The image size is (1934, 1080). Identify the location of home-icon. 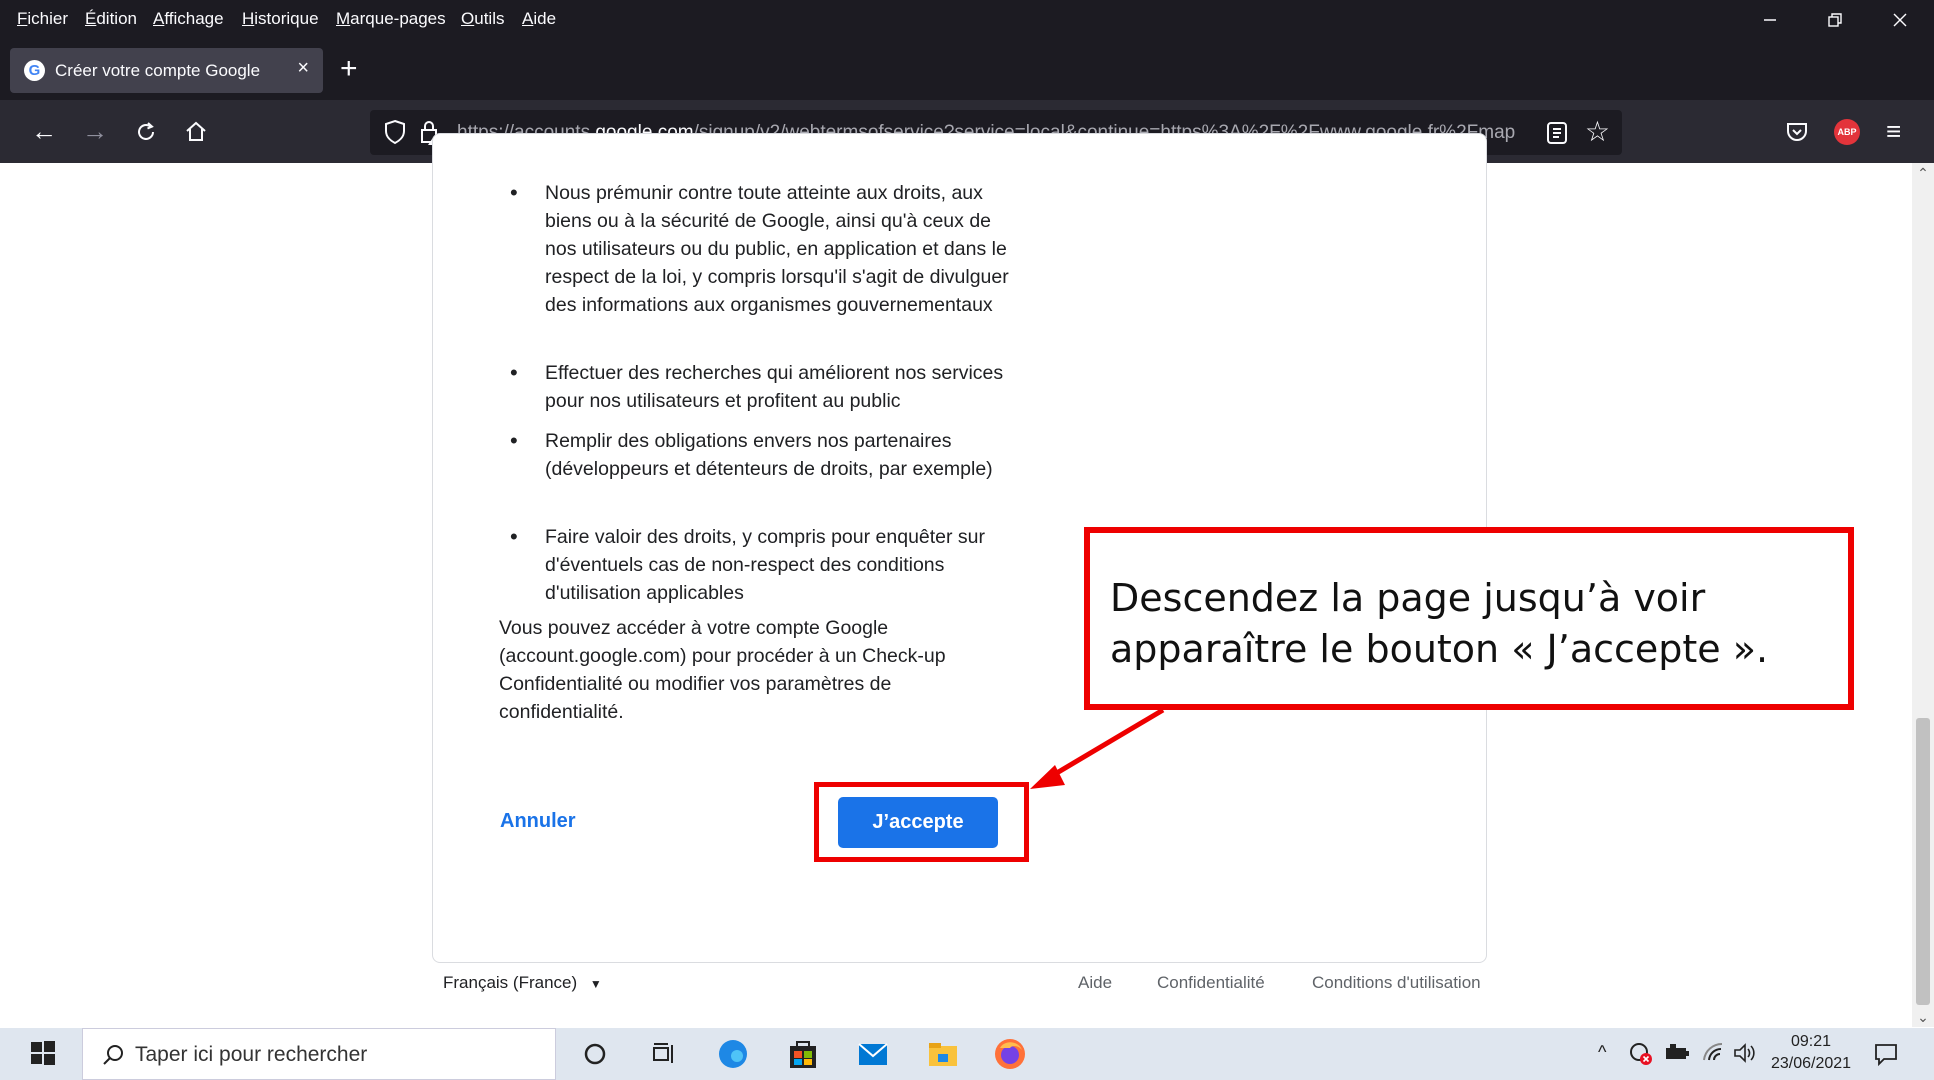
(196, 131).